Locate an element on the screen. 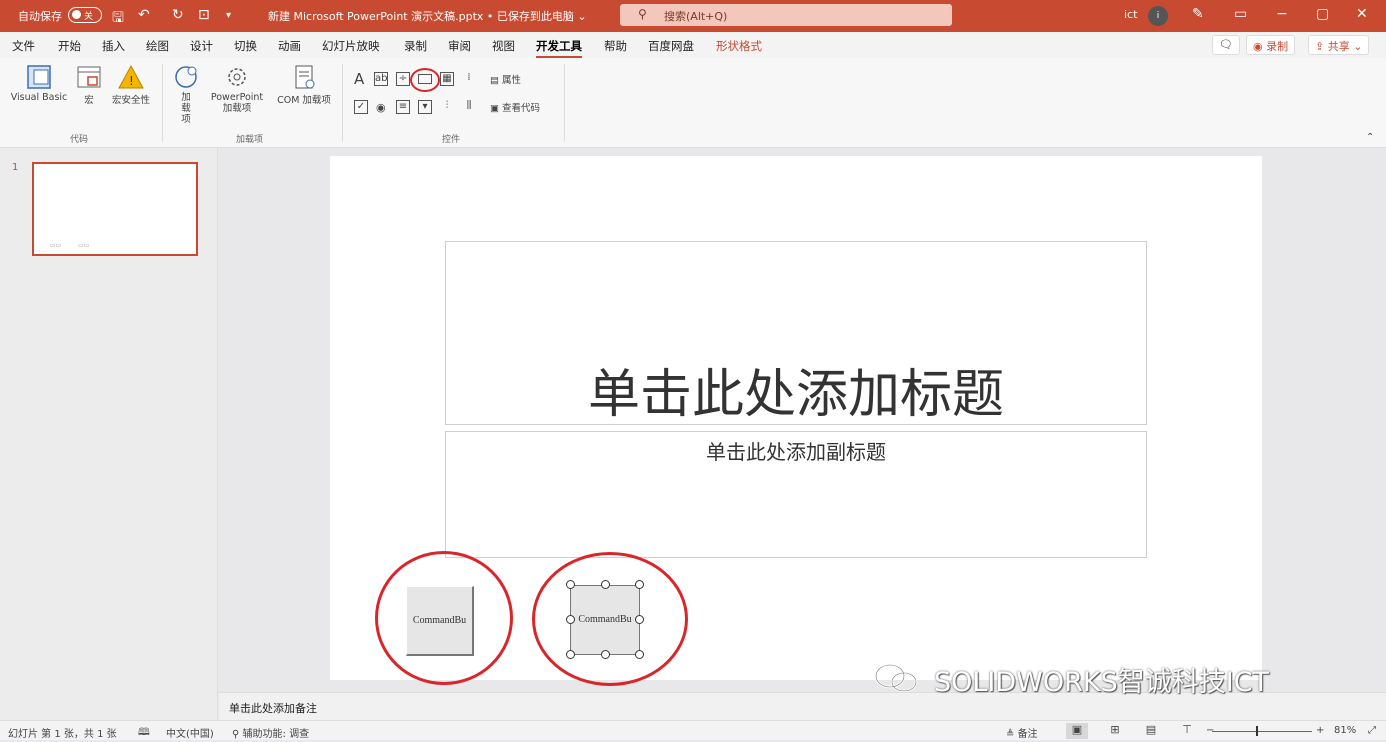 Image resolution: width=1386 pixels, height=742 pixels. tab-record: 录制 is located at coordinates (415, 46).